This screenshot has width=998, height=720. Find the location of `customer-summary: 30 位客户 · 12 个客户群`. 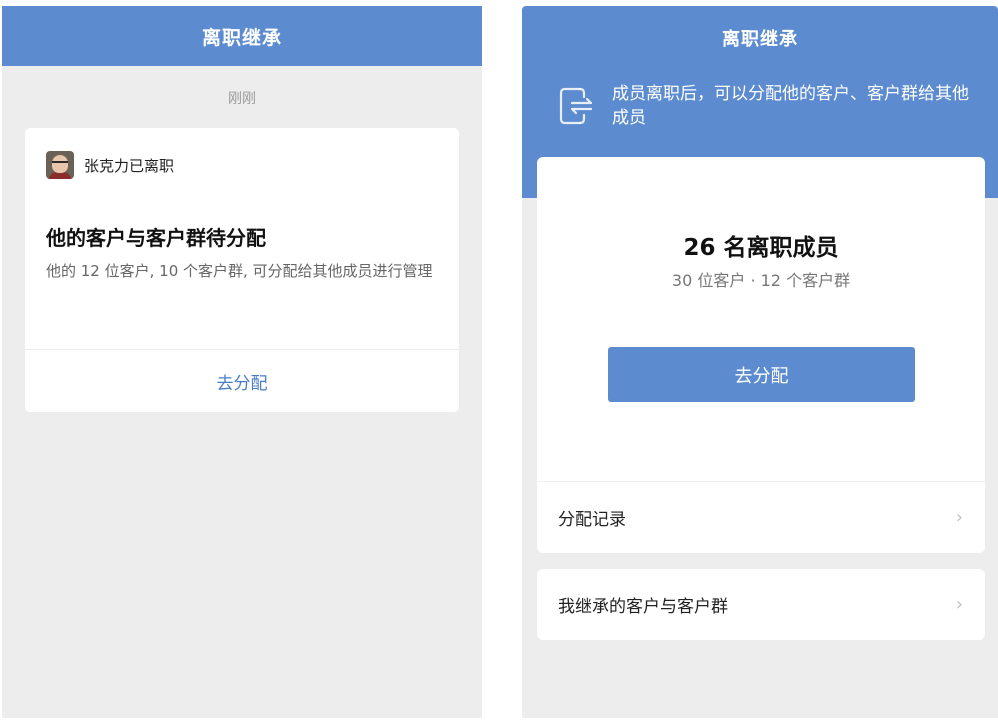

customer-summary: 30 位客户 · 12 个客户群 is located at coordinates (761, 280).